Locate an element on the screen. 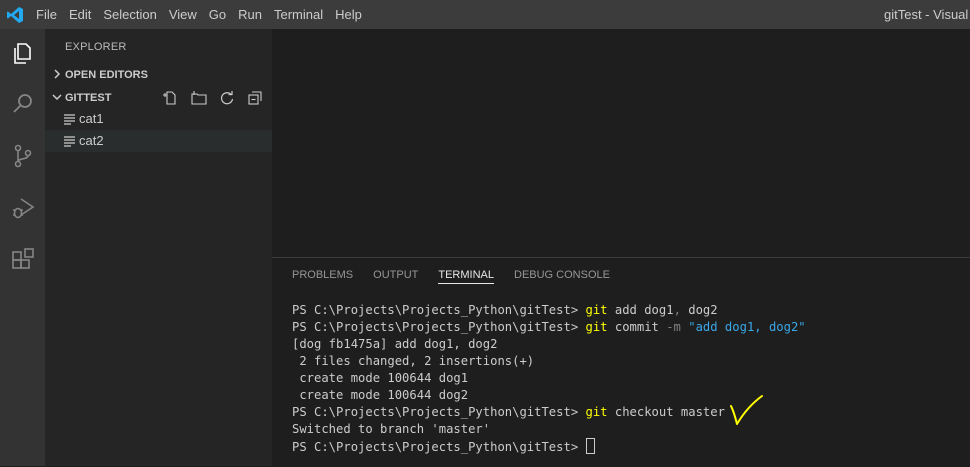  menu-selection: Selection is located at coordinates (129, 14).